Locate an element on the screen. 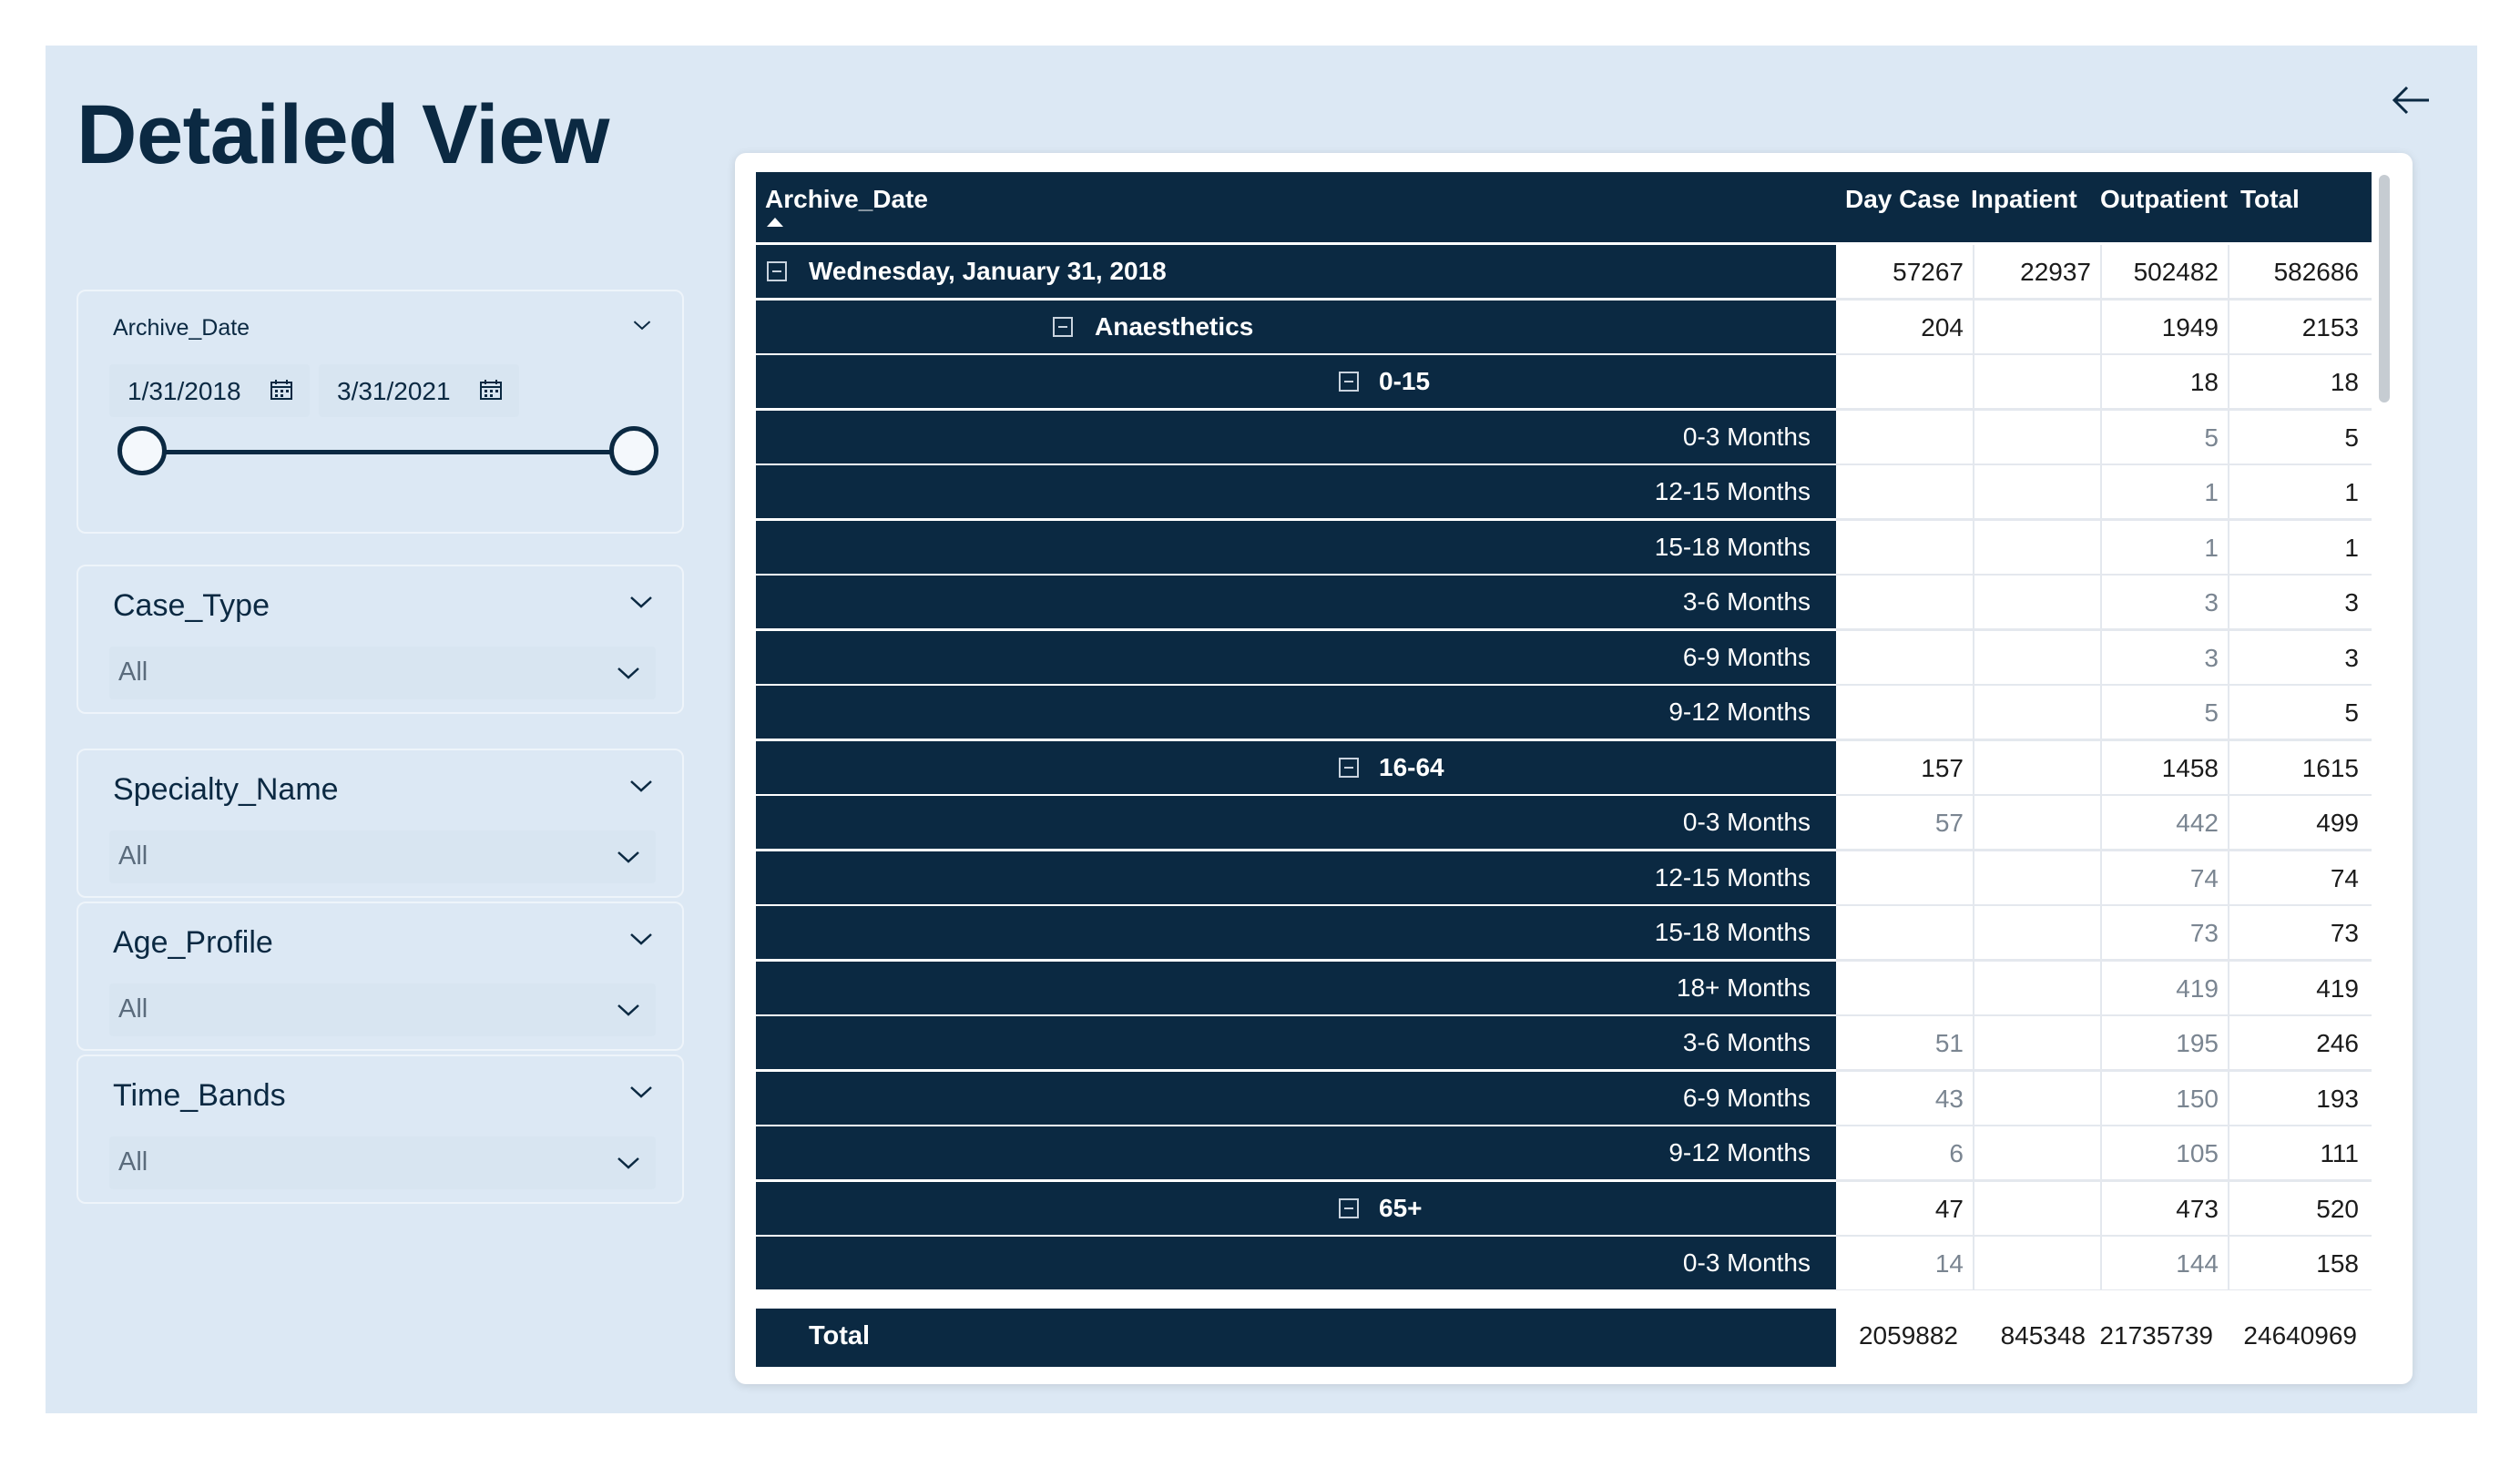 The height and width of the screenshot is (1457, 2520). row-label: 0-15 is located at coordinates (1405, 381).